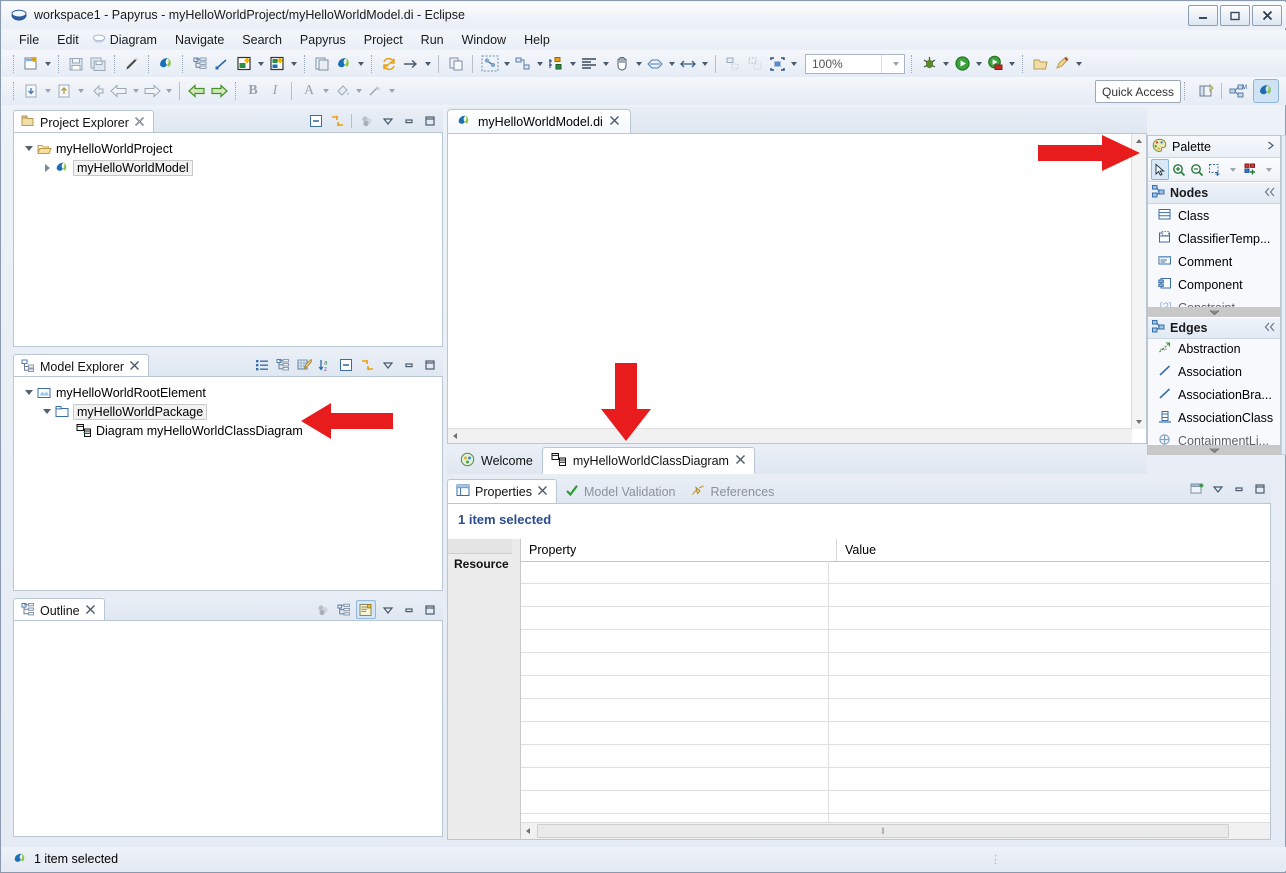 The width and height of the screenshot is (1286, 873). Describe the element at coordinates (1266, 91) in the screenshot. I see `papyrus-perspective-active-button` at that location.